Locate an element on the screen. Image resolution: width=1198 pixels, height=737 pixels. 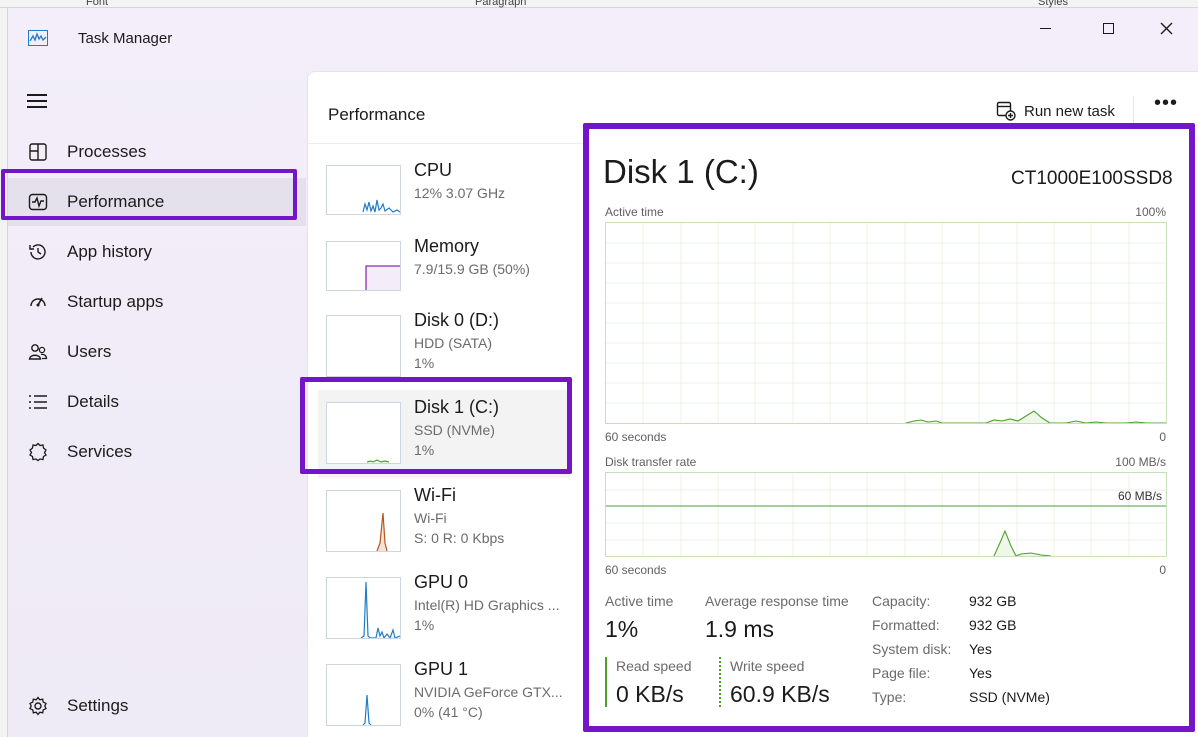
settings-label: Settings is located at coordinates (98, 705).